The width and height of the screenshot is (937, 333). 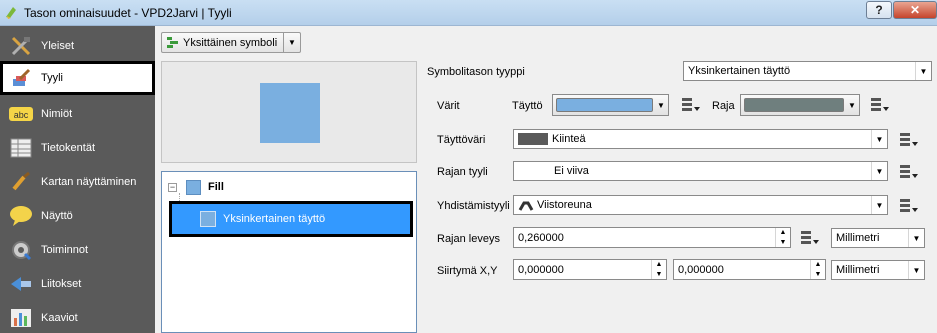 What do you see at coordinates (89, 182) in the screenshot?
I see `sidebar-item-label: Kartan näyttäminen` at bounding box center [89, 182].